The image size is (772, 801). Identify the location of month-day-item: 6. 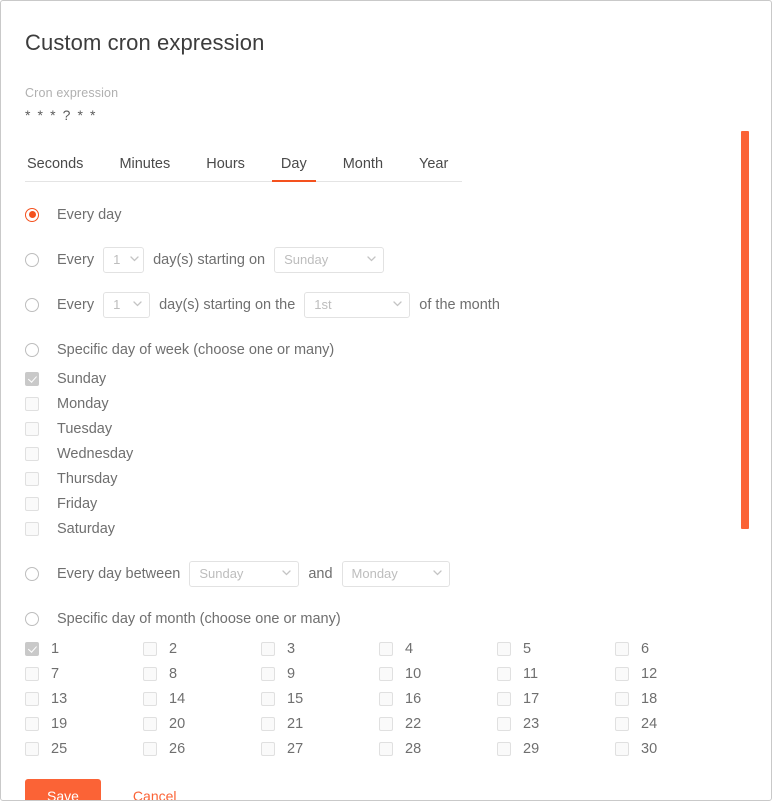
(674, 648).